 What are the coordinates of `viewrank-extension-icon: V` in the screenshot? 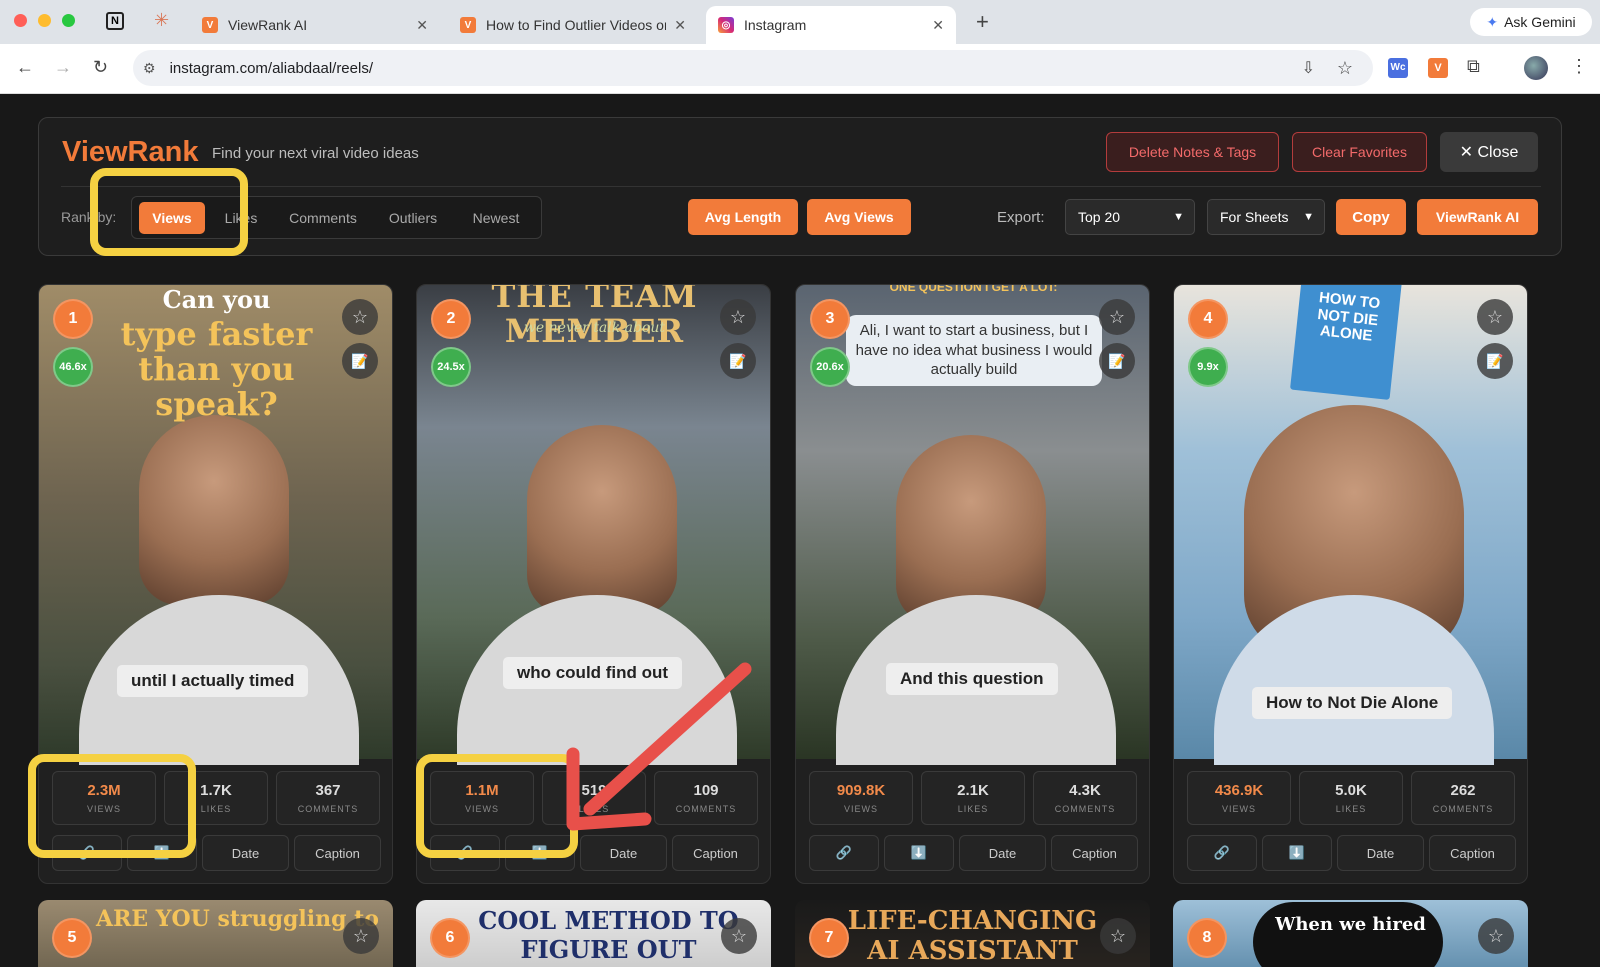 It's located at (1438, 68).